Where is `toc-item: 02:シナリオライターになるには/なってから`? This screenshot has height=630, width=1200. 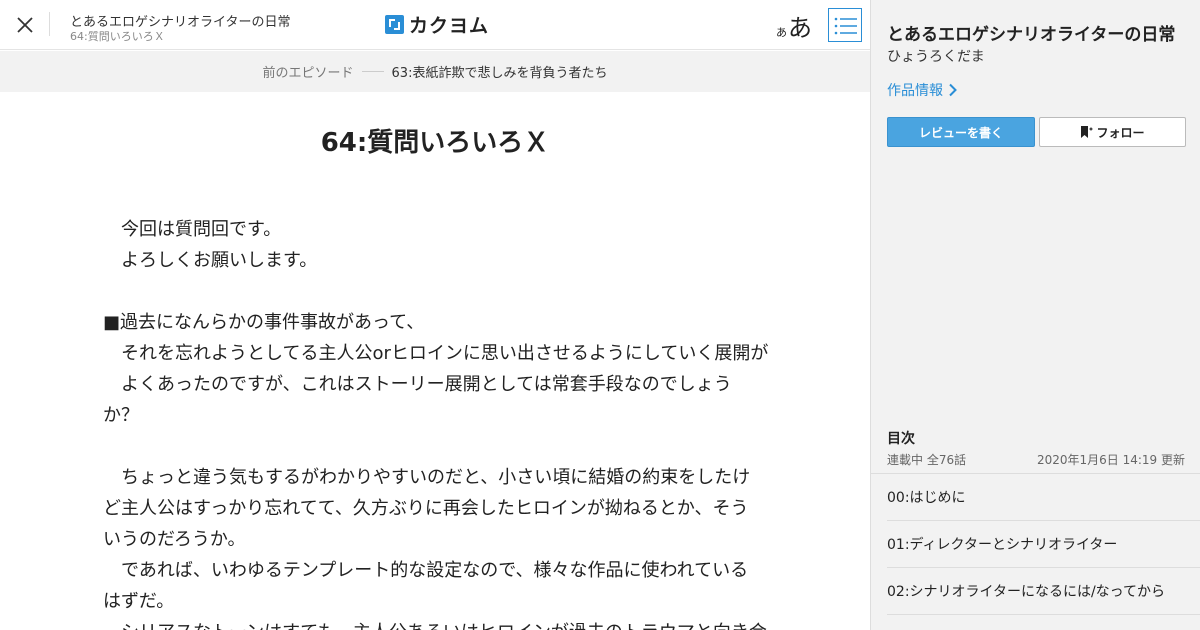
toc-item: 02:シナリオライターになるには/なってから is located at coordinates (1043, 591).